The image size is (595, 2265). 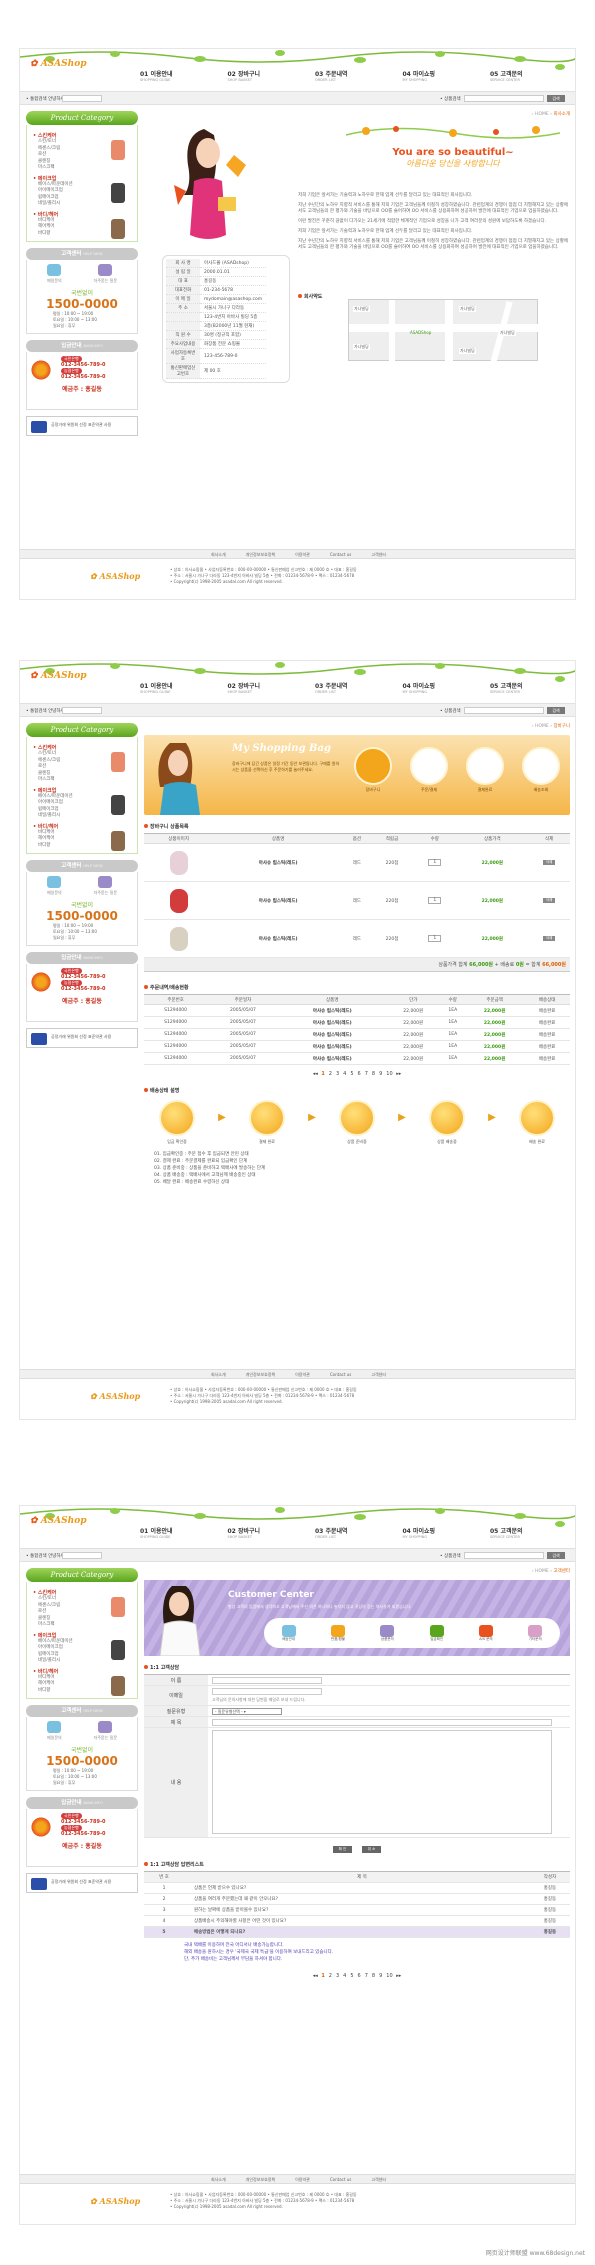 What do you see at coordinates (180, 78) in the screenshot?
I see `nav-item-1: 01 이용안내 SHOPPING GUIDE` at bounding box center [180, 78].